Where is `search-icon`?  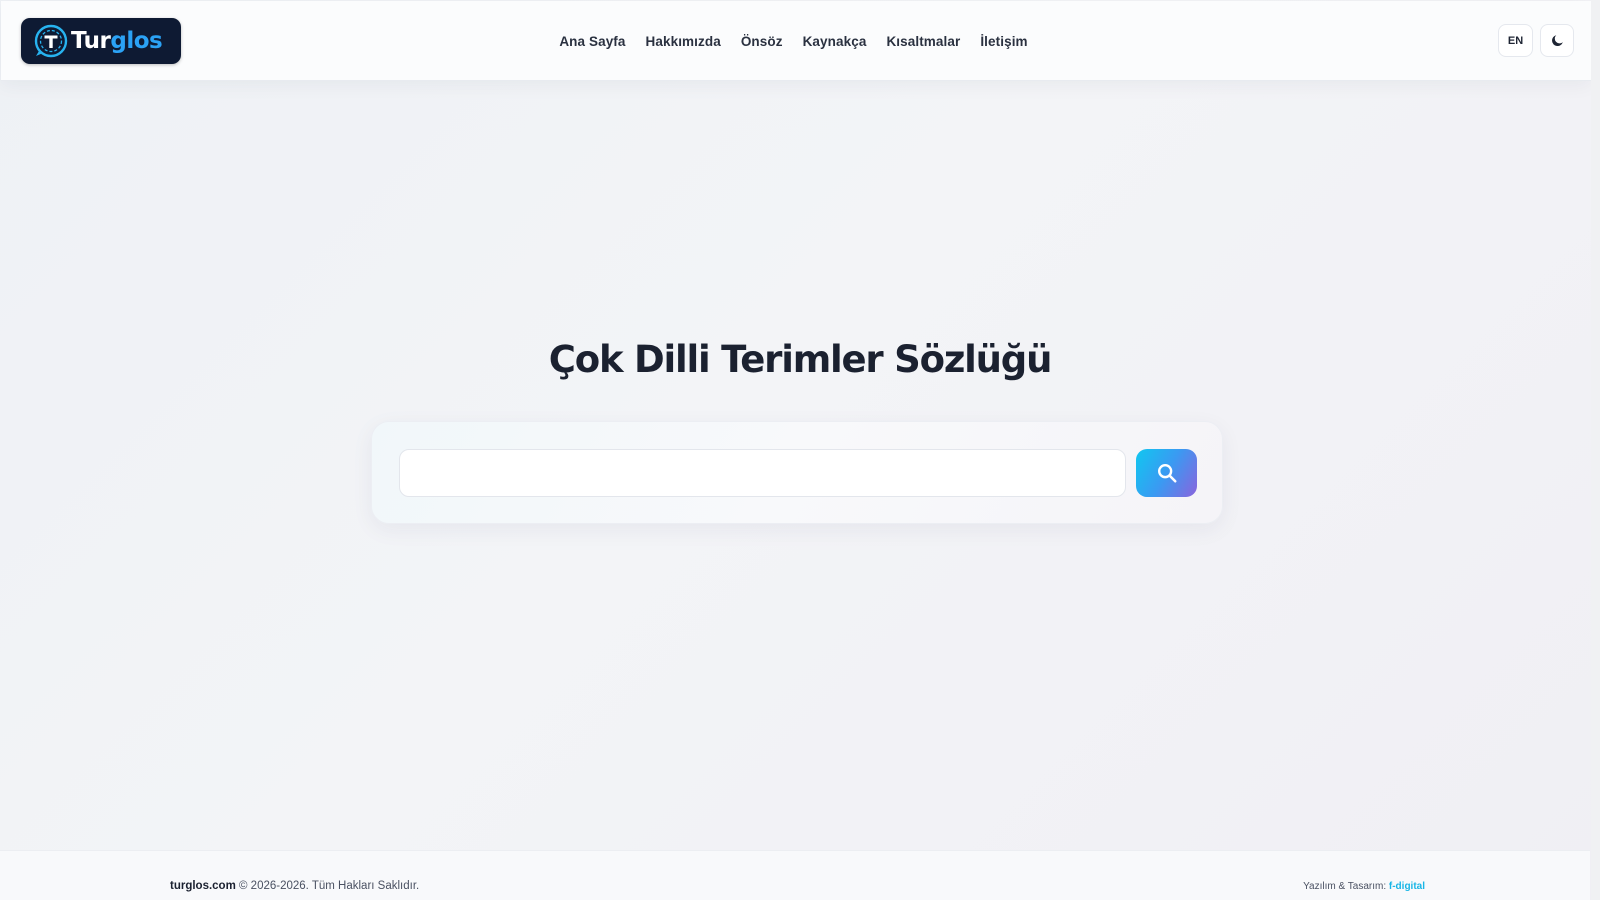
search-icon is located at coordinates (1167, 473).